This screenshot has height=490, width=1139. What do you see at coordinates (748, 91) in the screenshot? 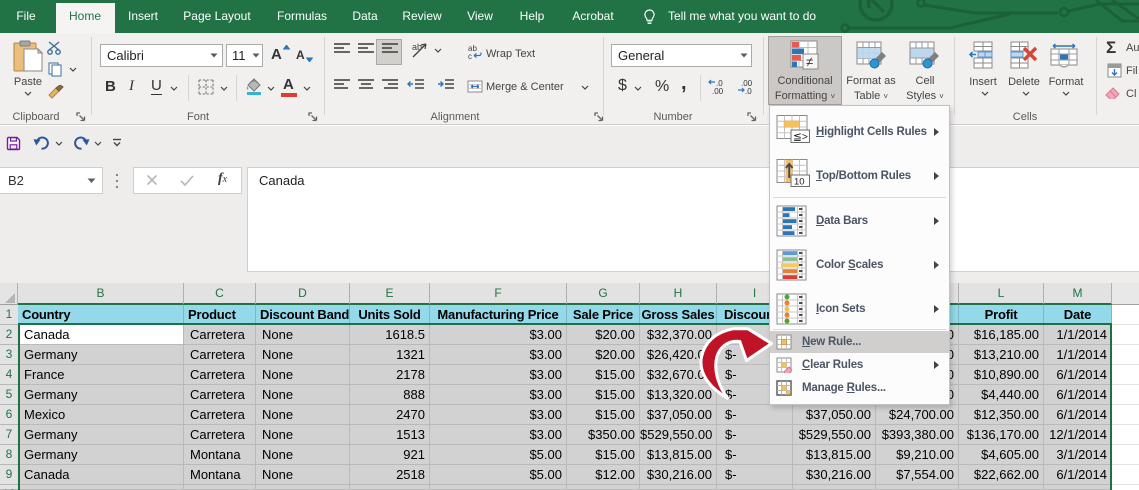
I see `svg-text: .0` at bounding box center [748, 91].